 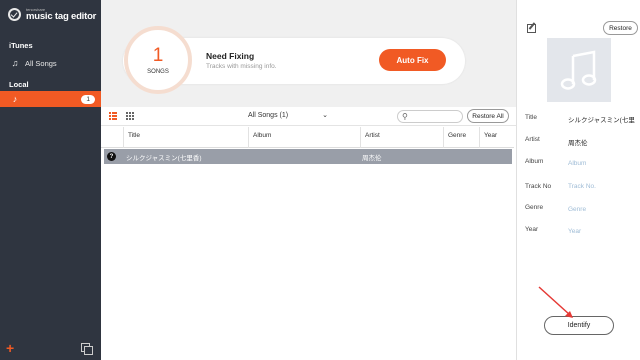 I want to click on question-icon: ?, so click(x=111, y=156).